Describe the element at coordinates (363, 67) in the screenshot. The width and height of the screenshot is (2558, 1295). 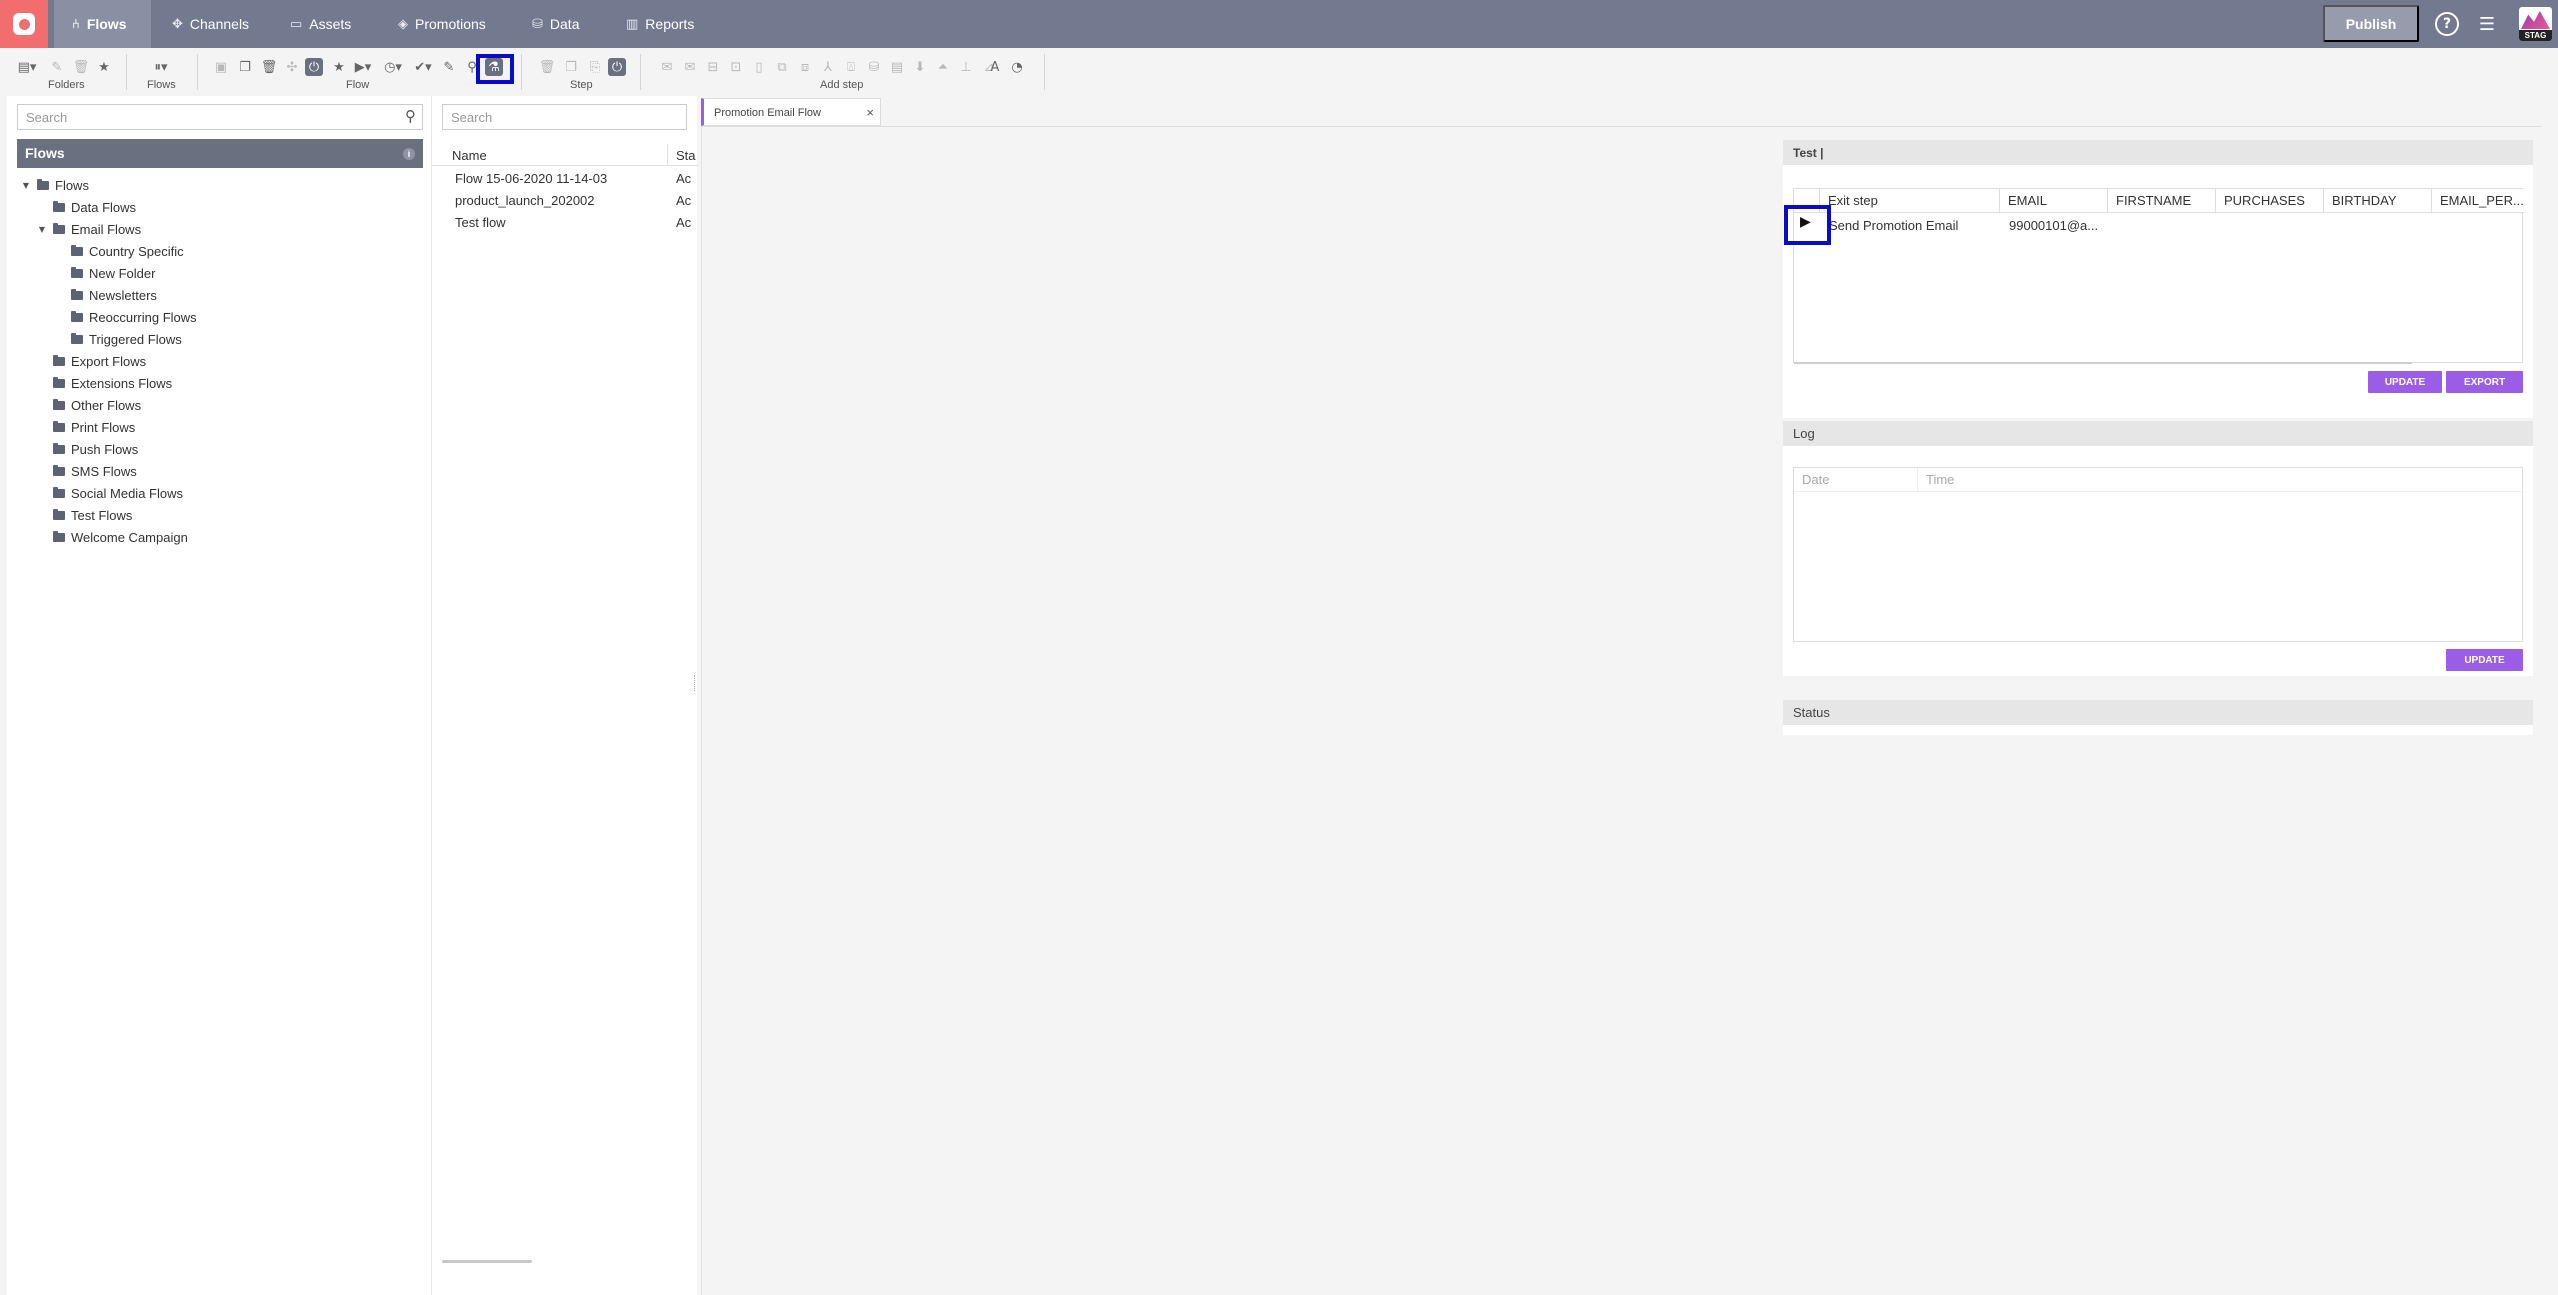
I see `run-flow-icon: ▶▾` at that location.